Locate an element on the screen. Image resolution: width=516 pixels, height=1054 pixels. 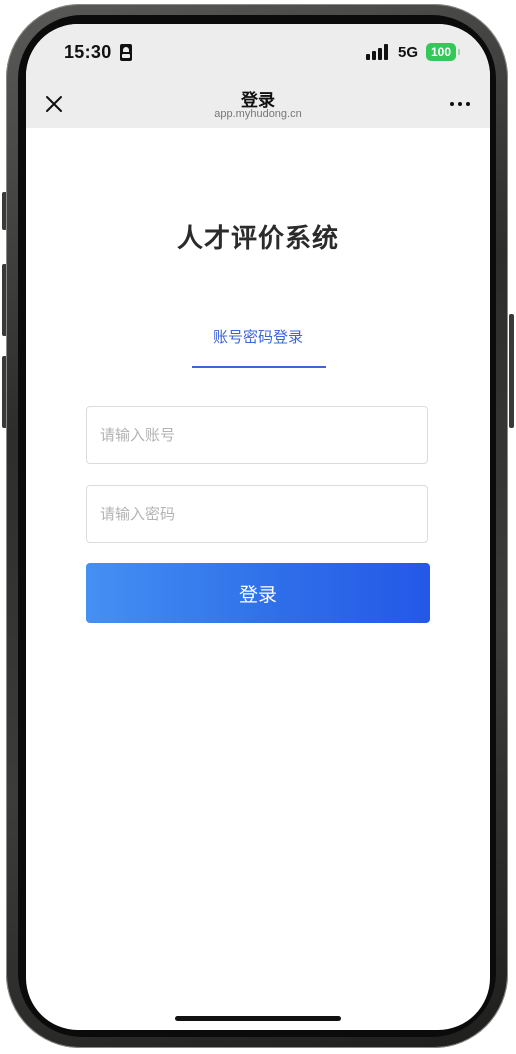
password-input is located at coordinates (257, 514).